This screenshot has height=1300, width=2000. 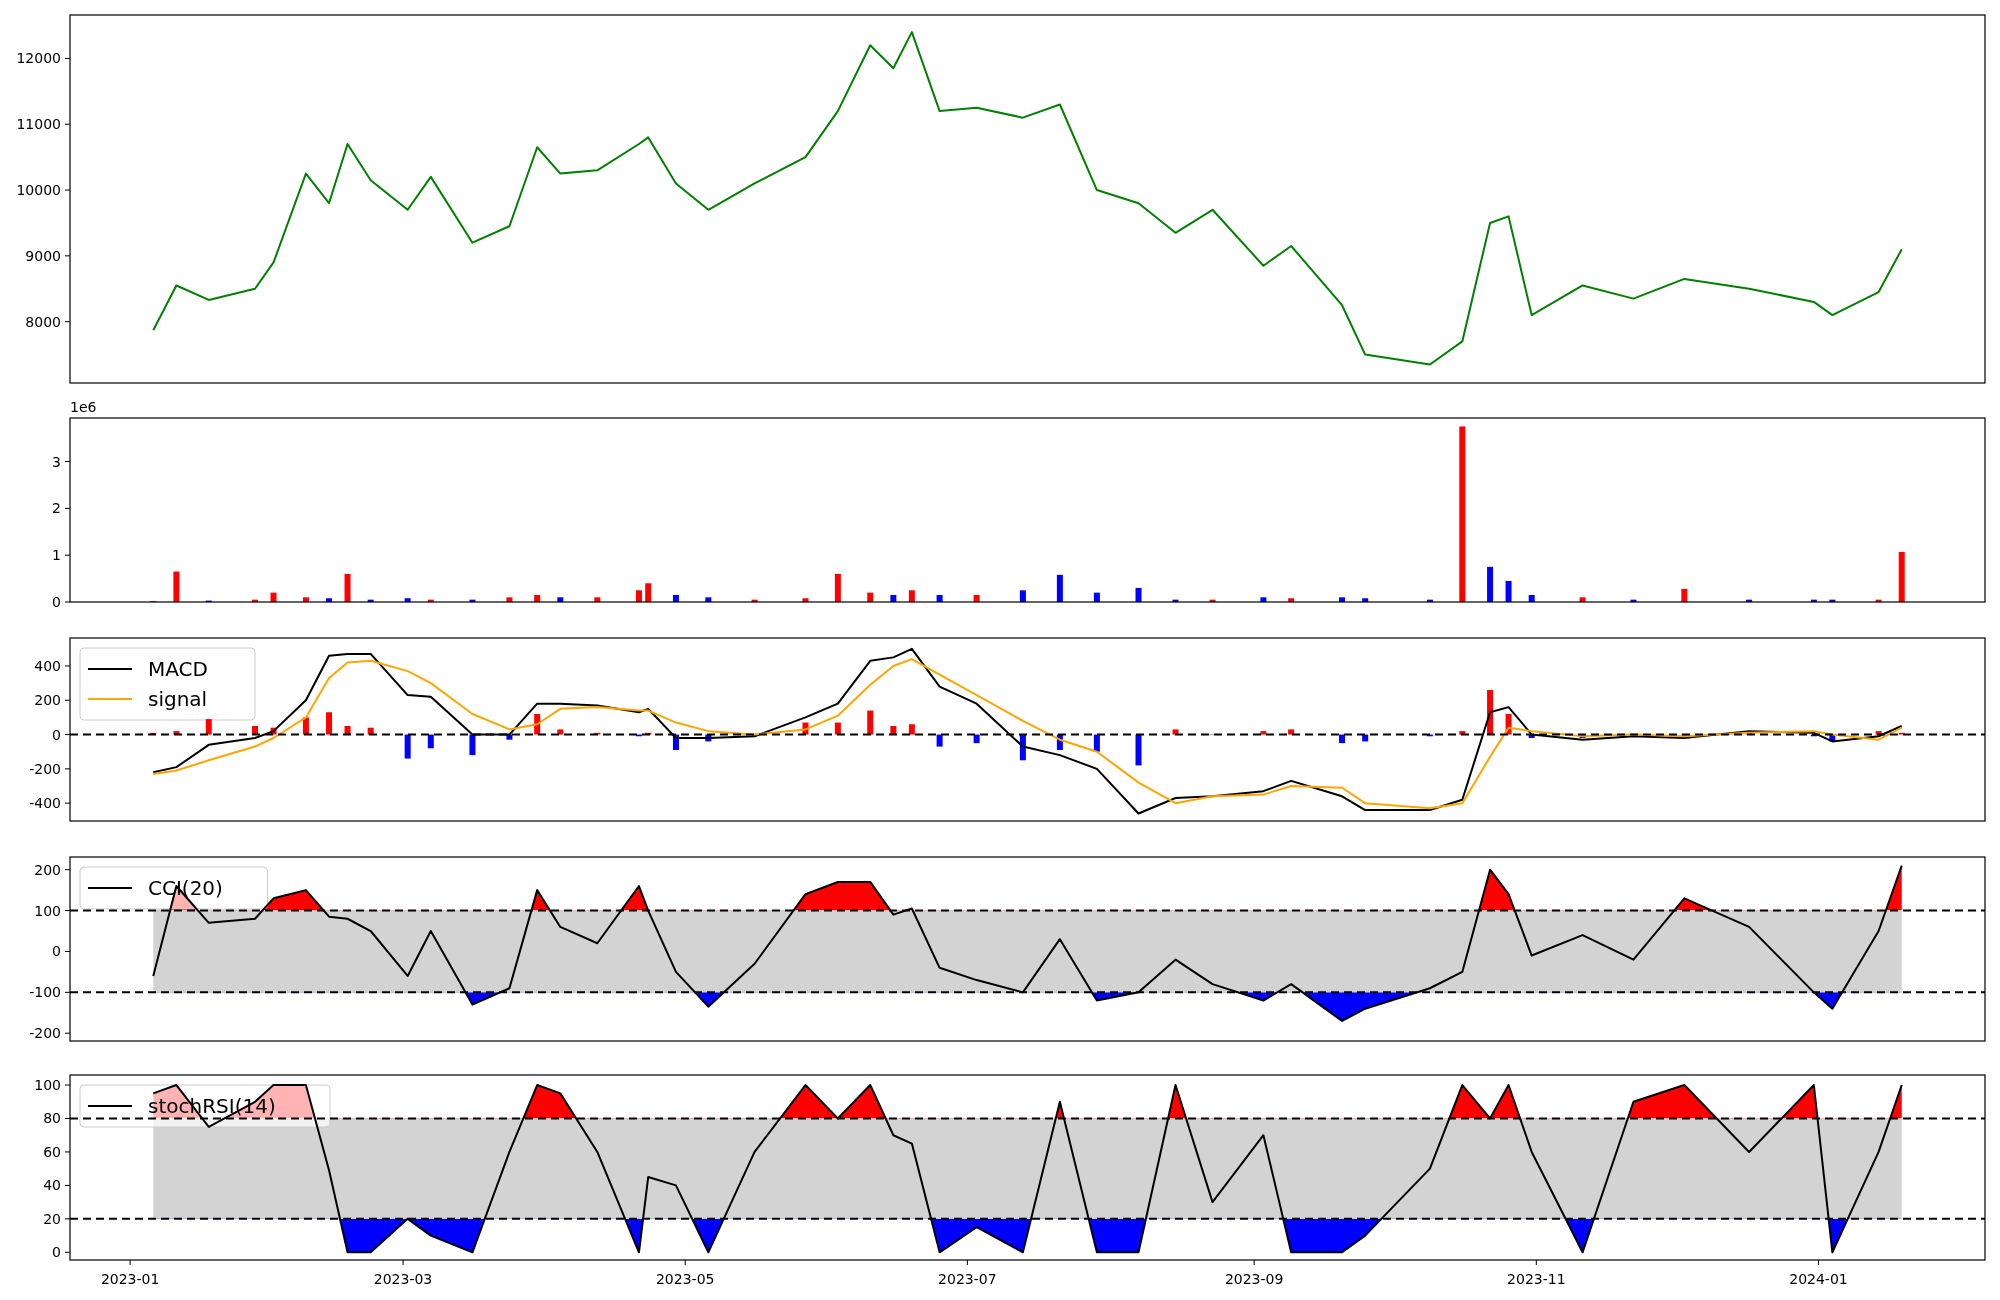 I want to click on axis-tick-label: 60, so click(x=52, y=1151).